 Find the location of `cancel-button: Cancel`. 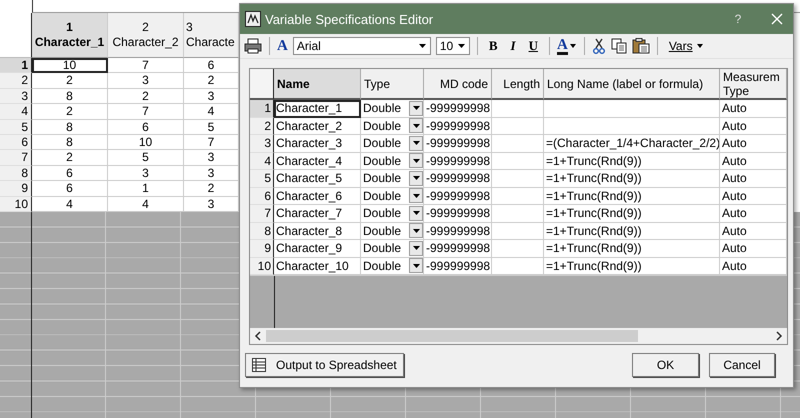

cancel-button: Cancel is located at coordinates (742, 365).